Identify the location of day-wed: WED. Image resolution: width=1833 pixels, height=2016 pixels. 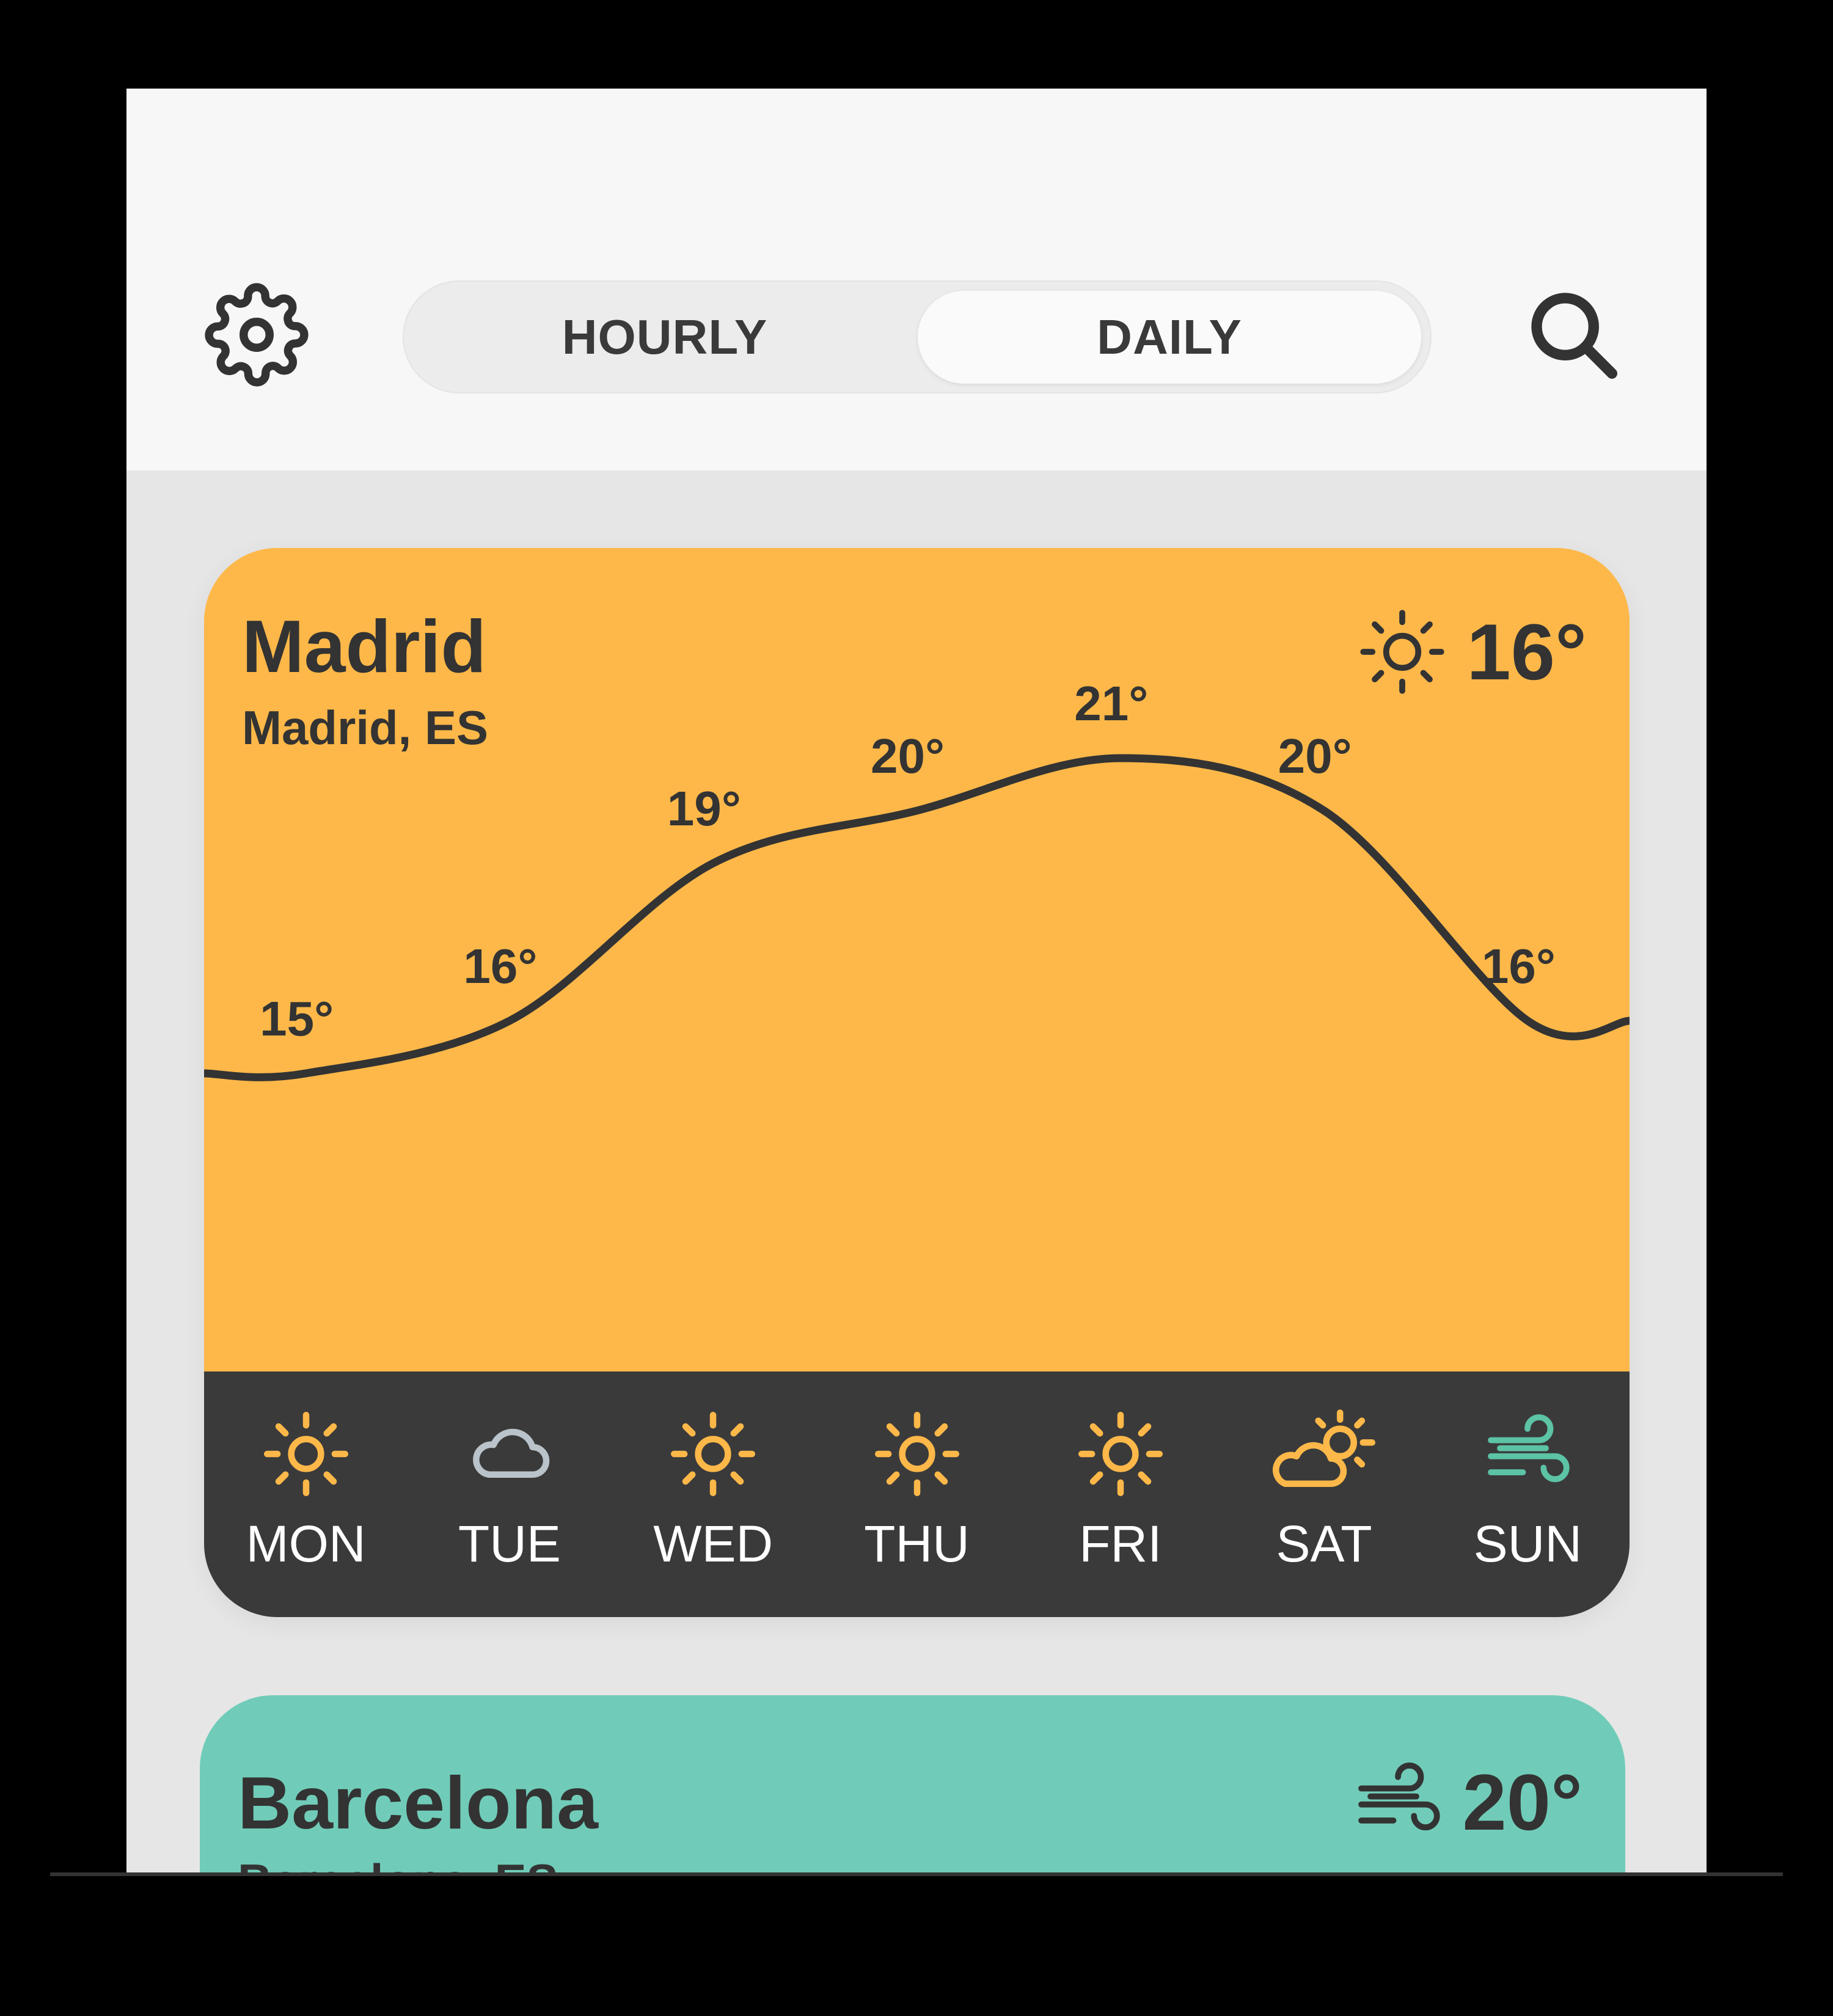
(713, 1488).